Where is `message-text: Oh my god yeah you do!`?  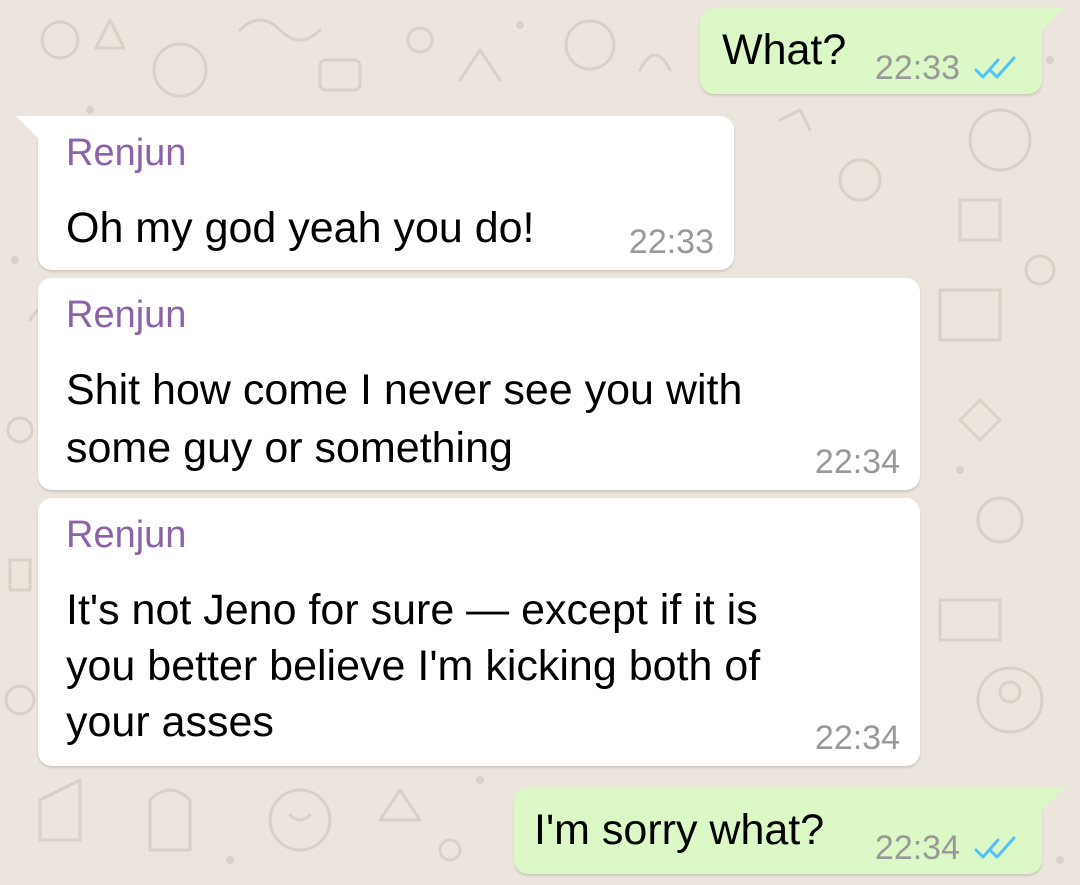 message-text: Oh my god yeah you do! is located at coordinates (300, 228).